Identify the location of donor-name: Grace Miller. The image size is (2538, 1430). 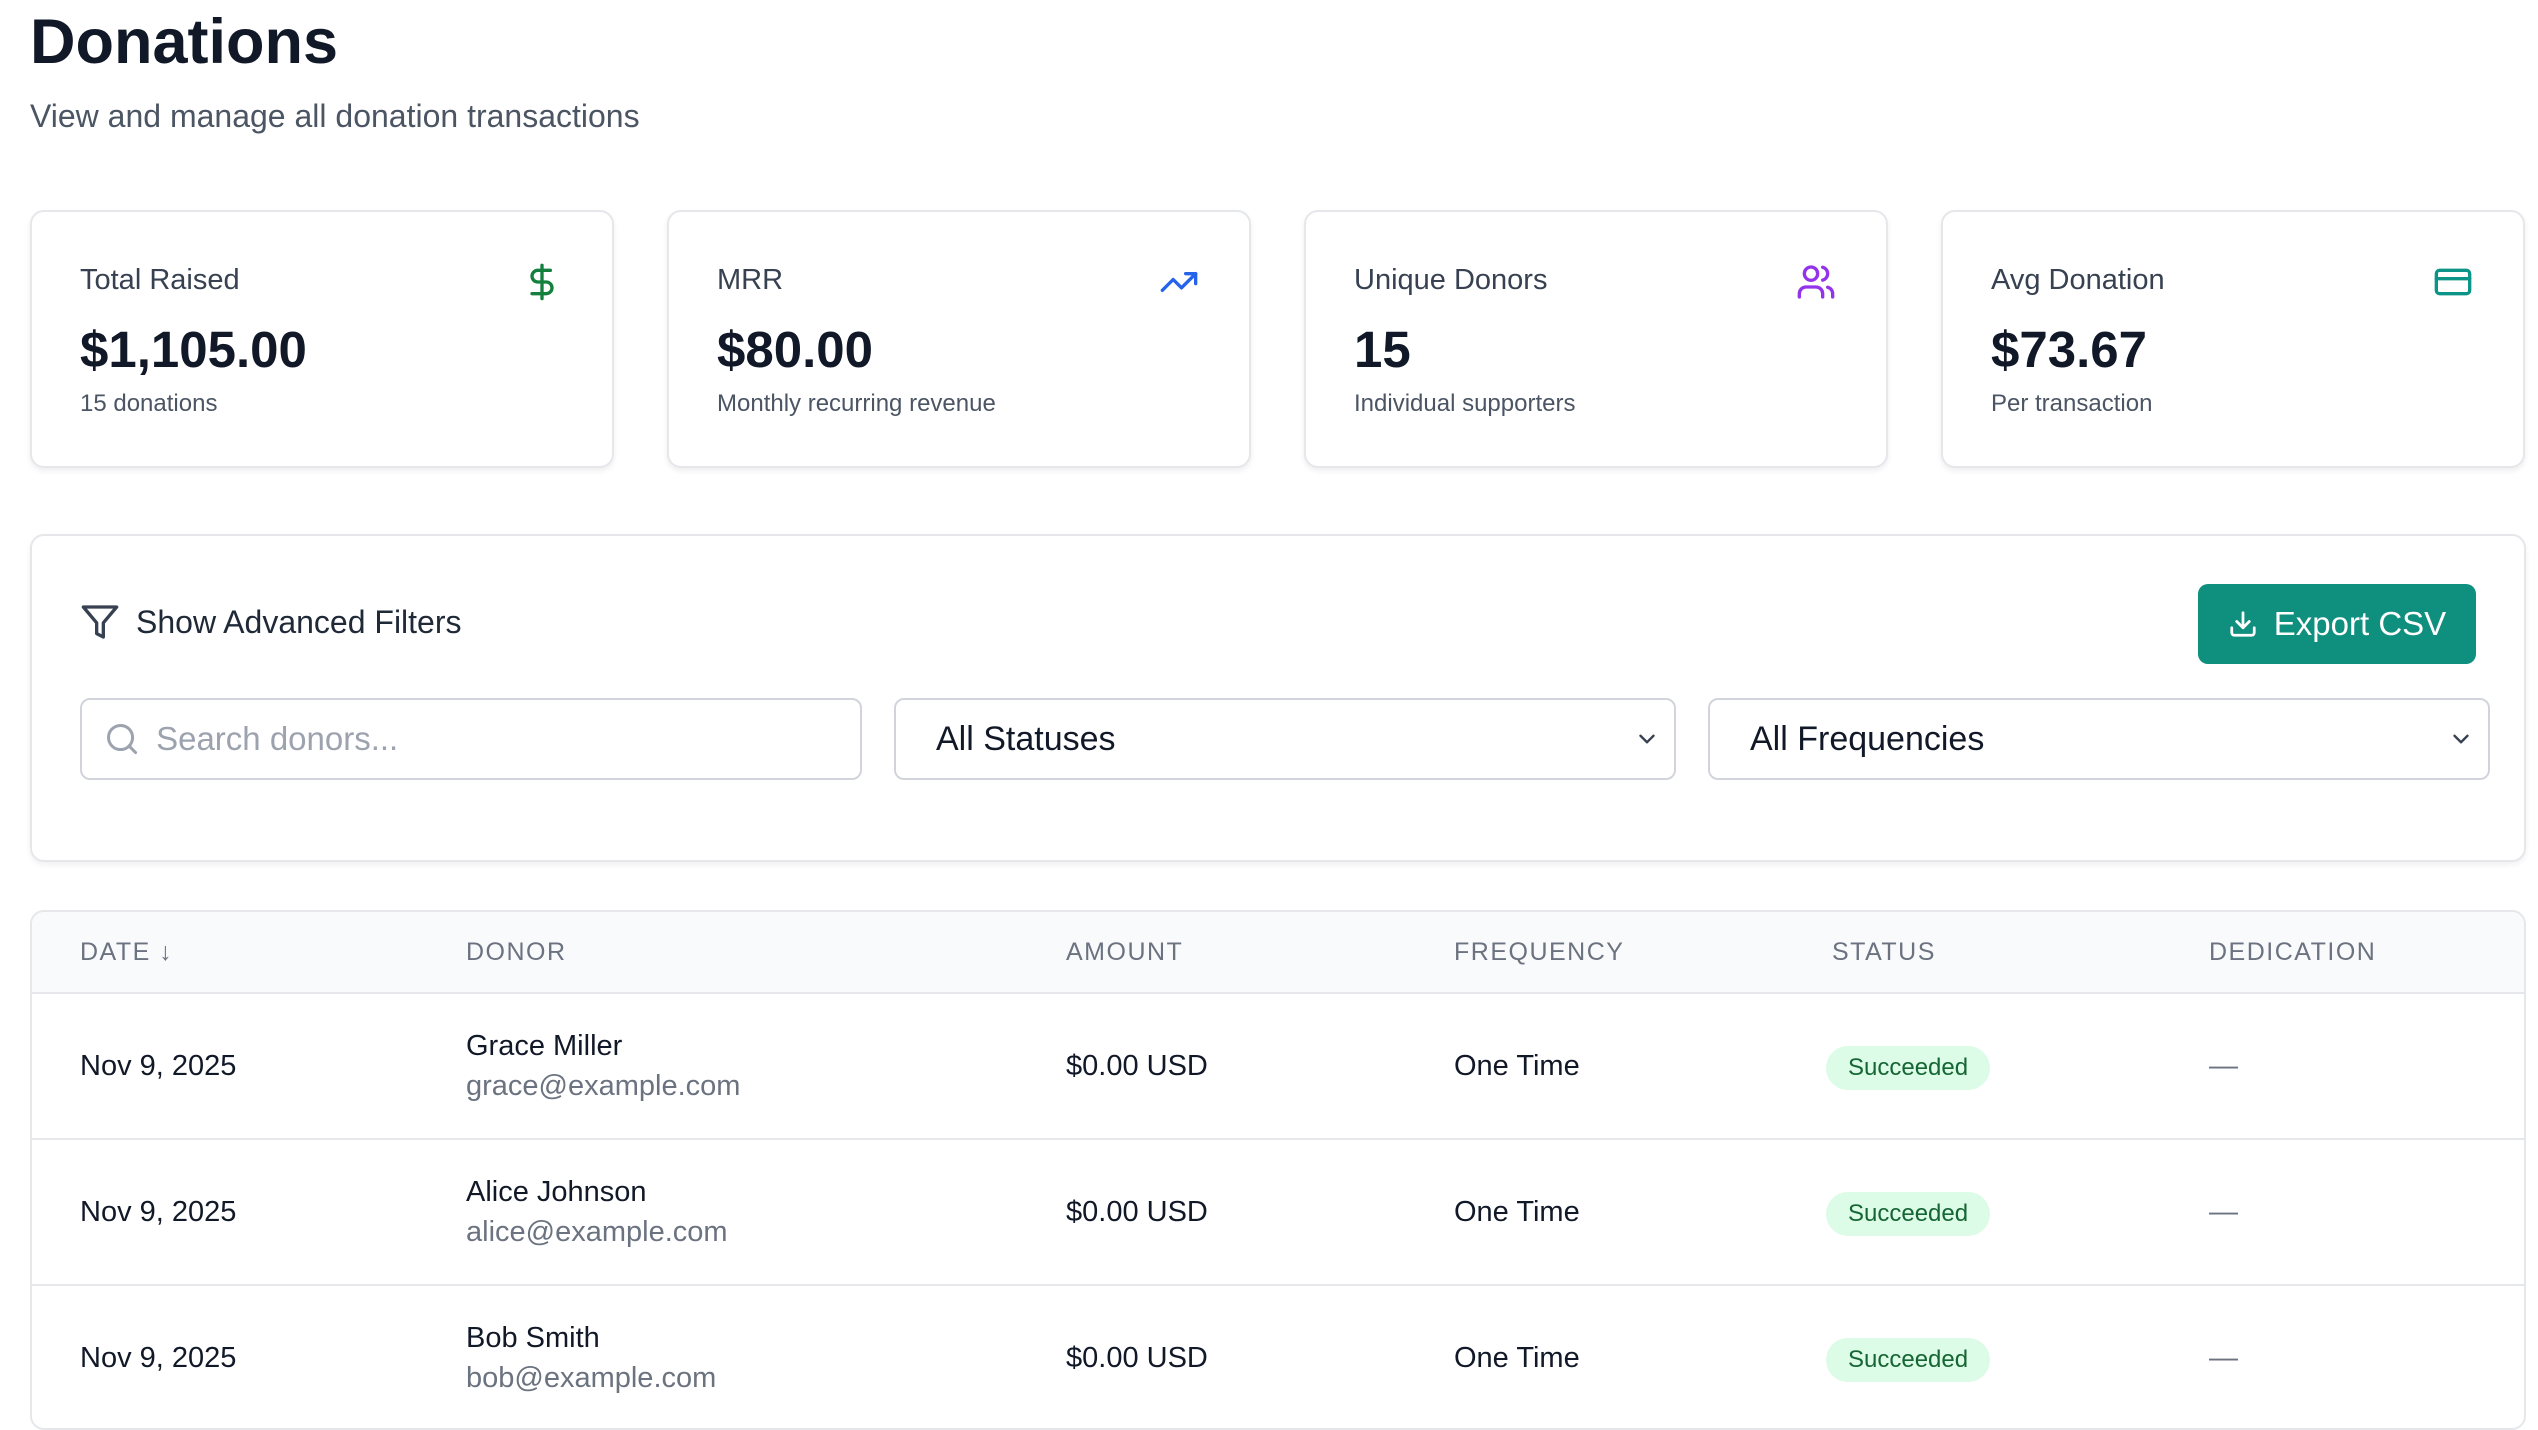
(544, 1046).